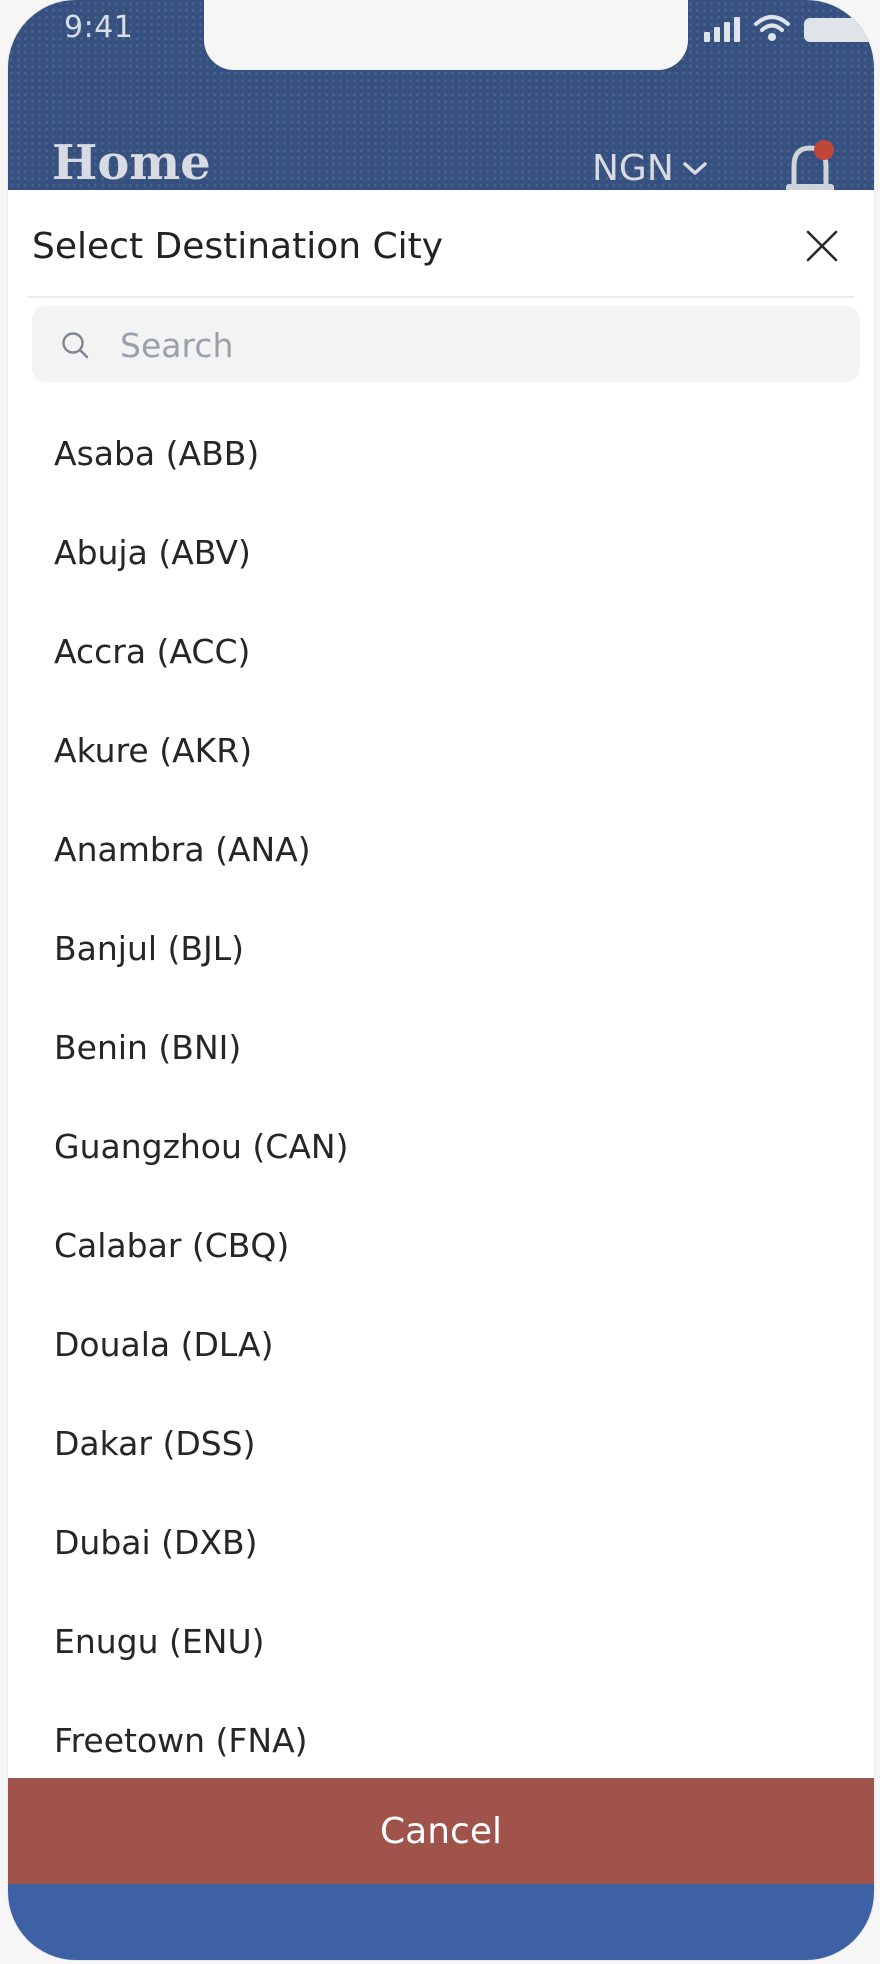 The image size is (880, 1964). I want to click on city-option: Benin (BNI), so click(441, 1047).